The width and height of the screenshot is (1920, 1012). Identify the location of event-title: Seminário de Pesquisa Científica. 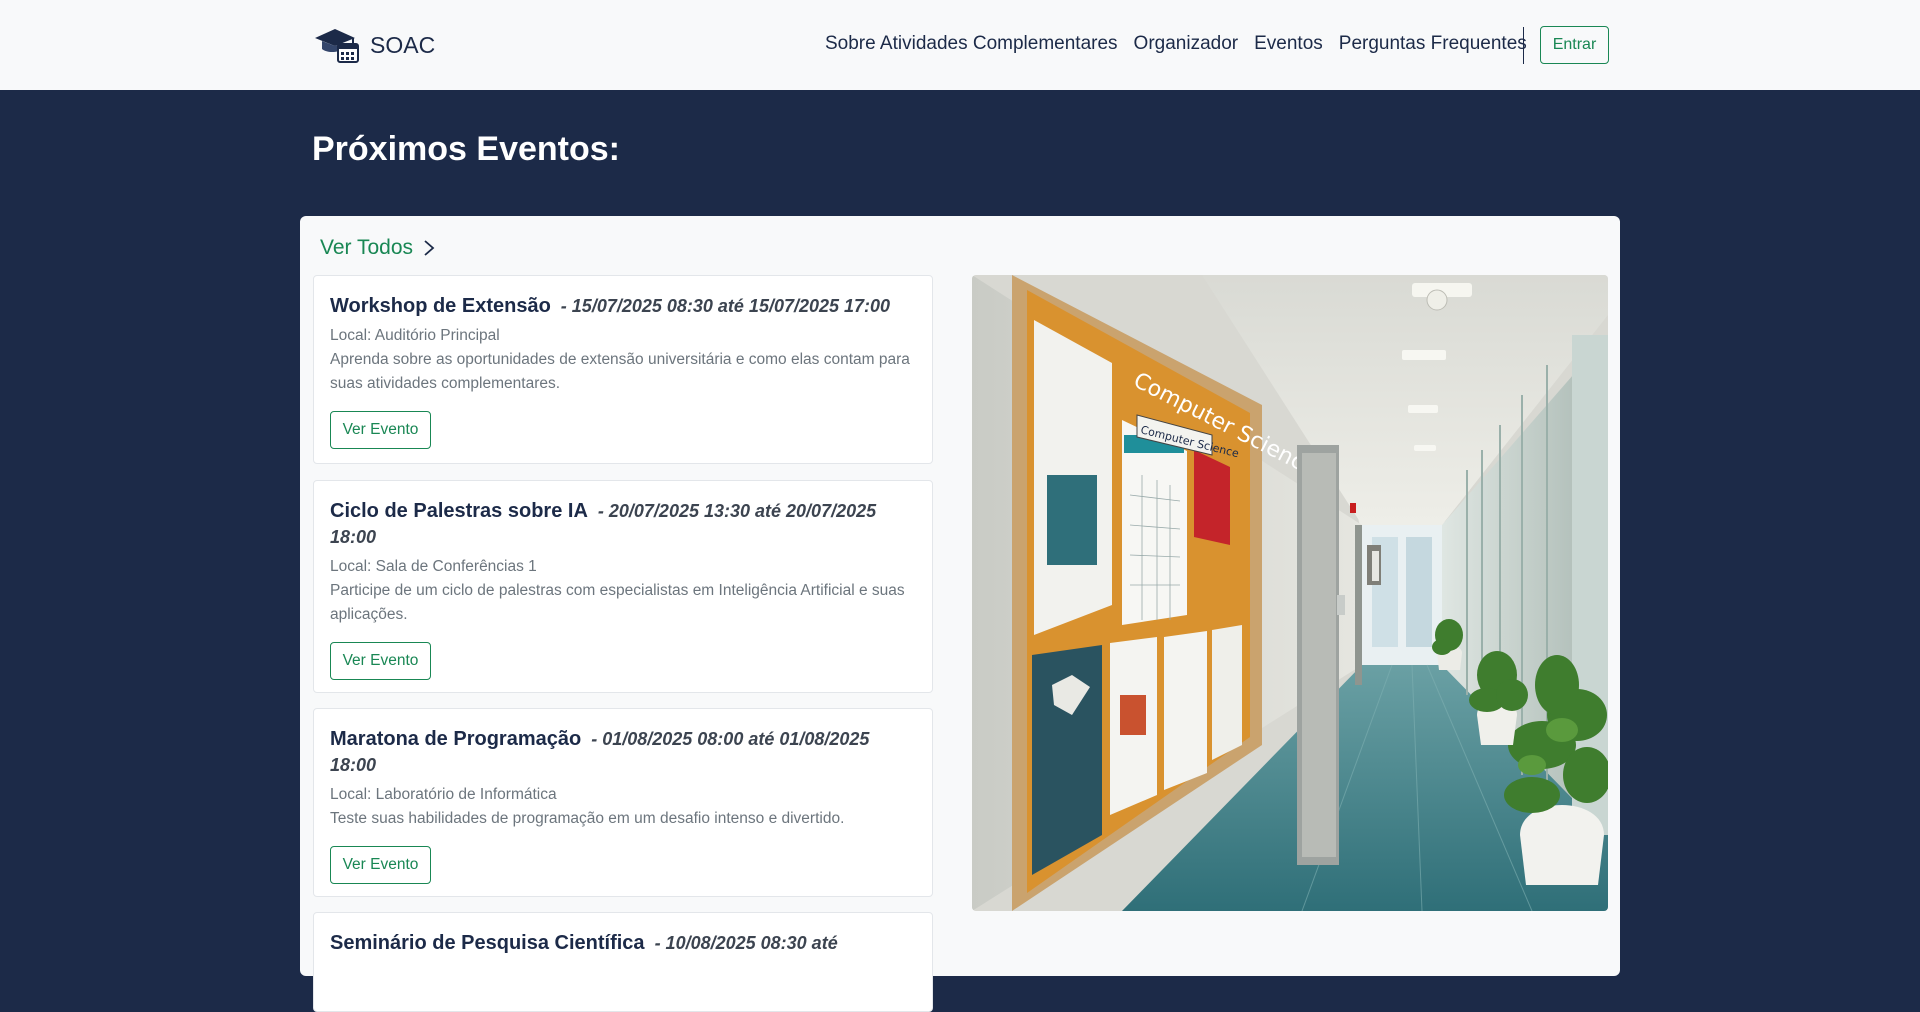
(487, 943).